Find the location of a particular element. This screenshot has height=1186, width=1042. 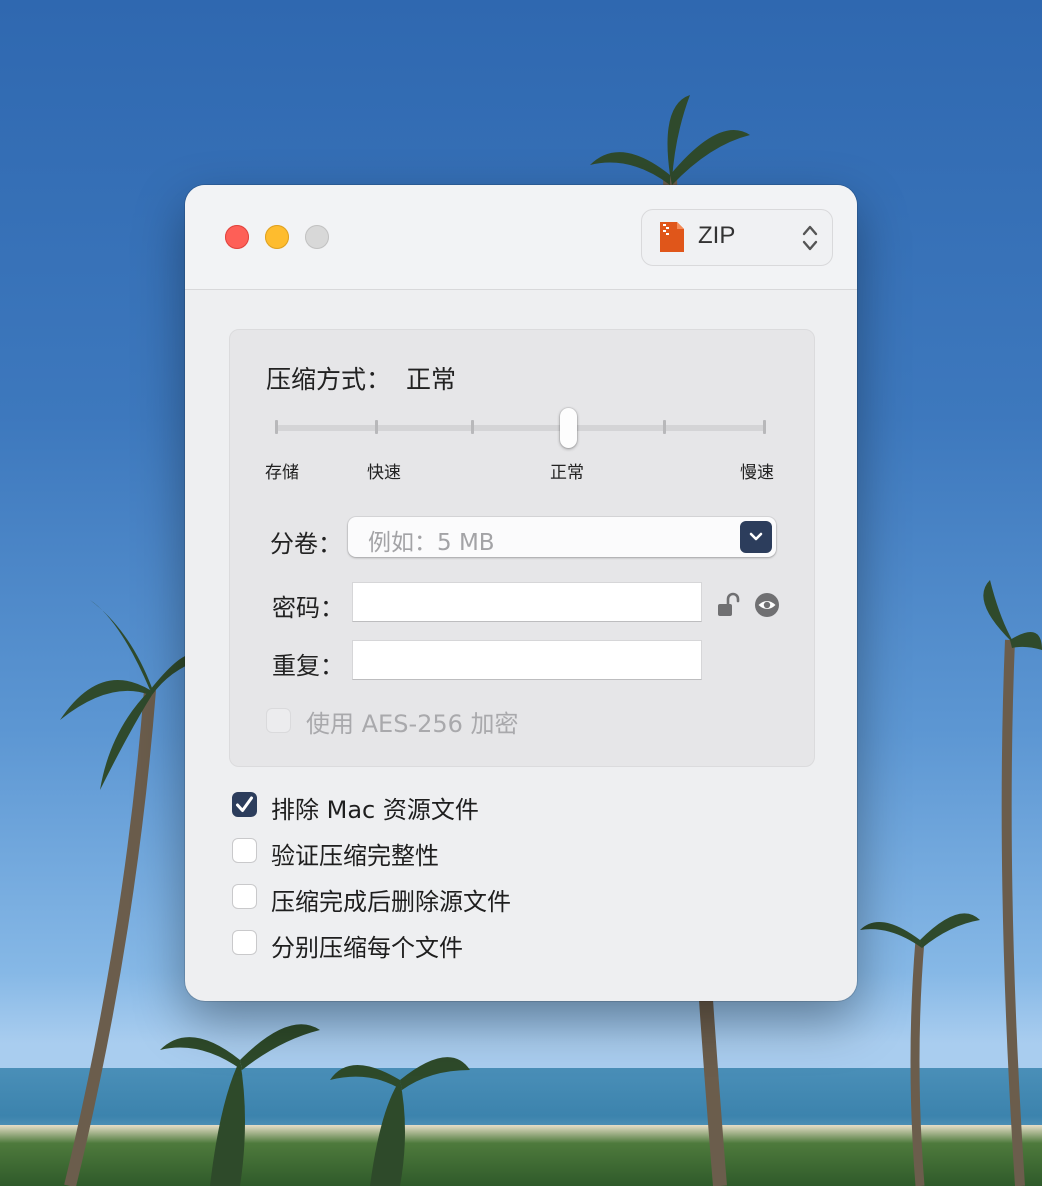

slider-label-slow: 慢速 is located at coordinates (757, 473).